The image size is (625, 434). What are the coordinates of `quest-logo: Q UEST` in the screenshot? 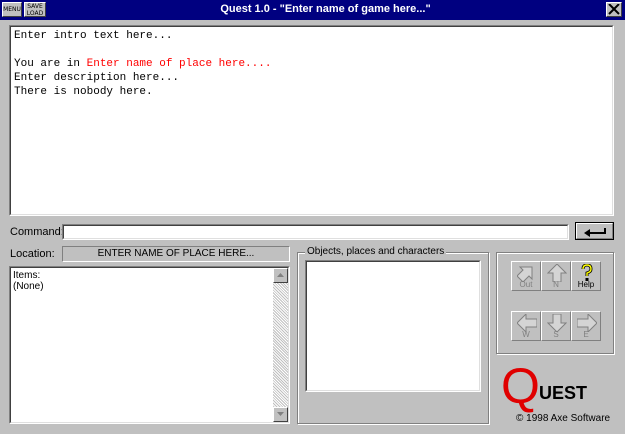 It's located at (557, 386).